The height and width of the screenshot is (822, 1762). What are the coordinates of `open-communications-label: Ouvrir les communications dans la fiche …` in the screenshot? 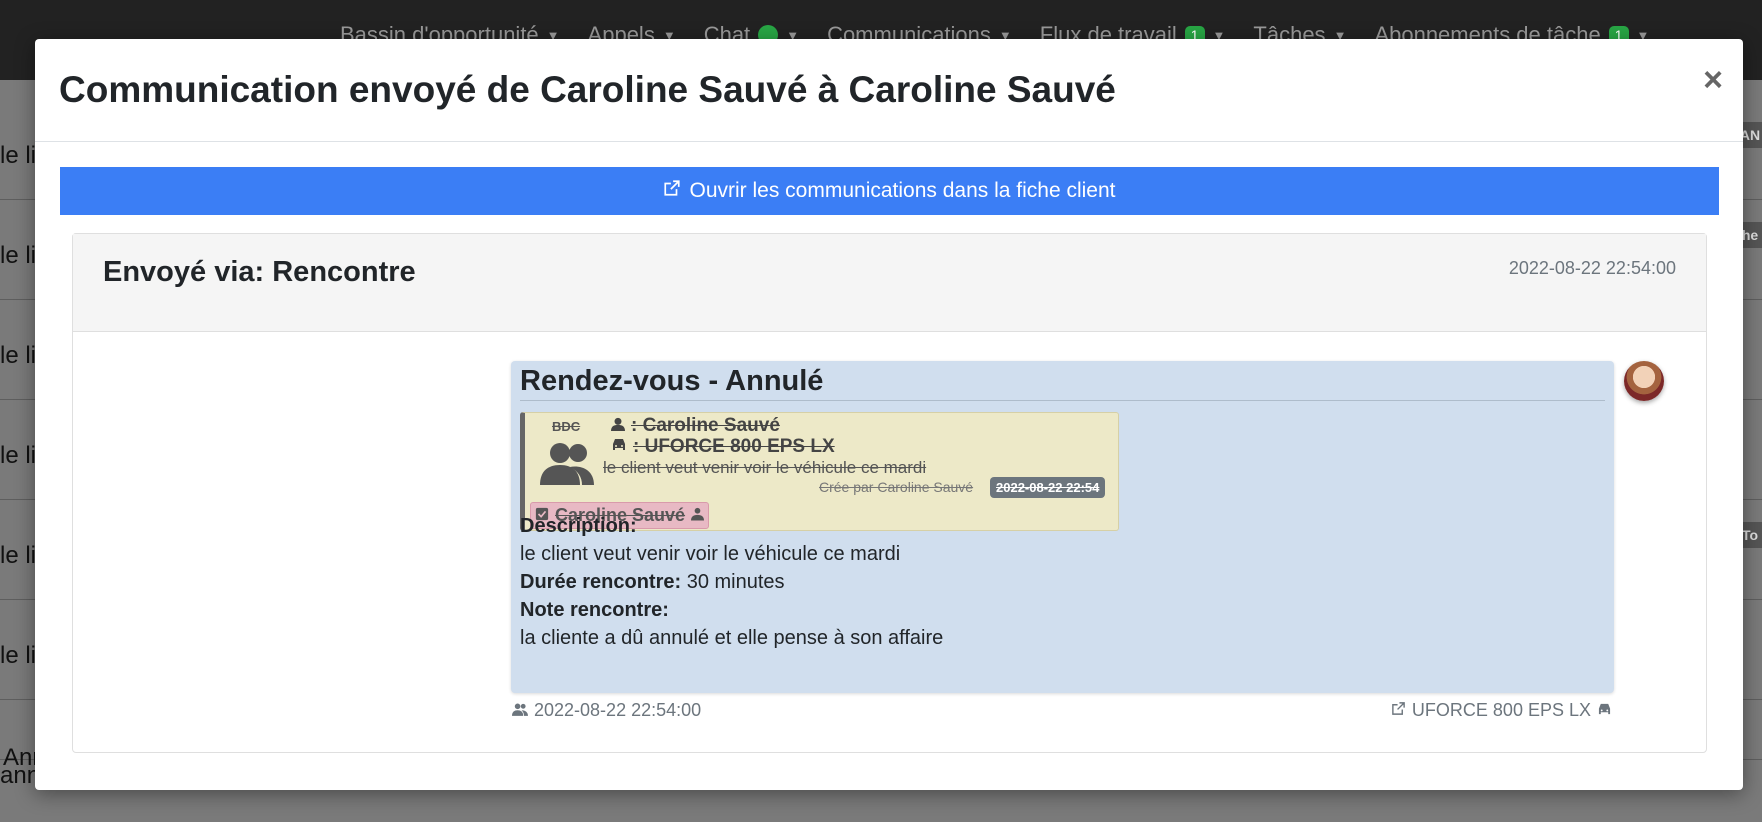 It's located at (902, 190).